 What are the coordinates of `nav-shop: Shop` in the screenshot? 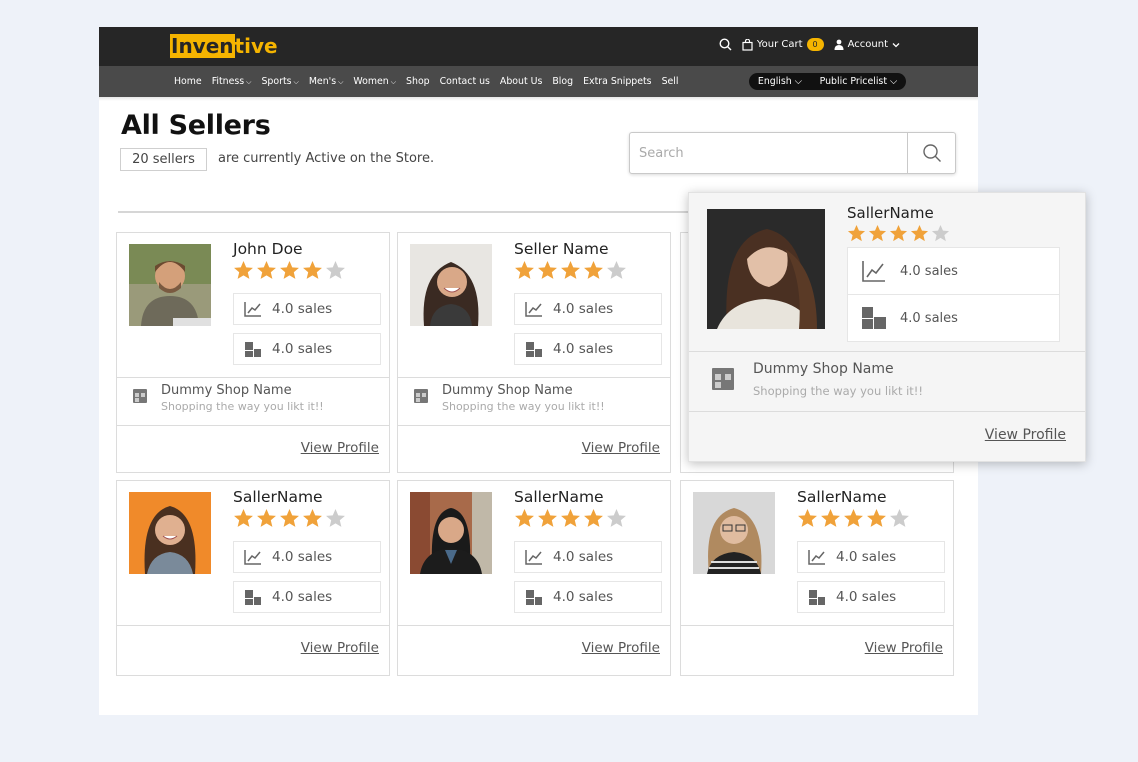 It's located at (418, 81).